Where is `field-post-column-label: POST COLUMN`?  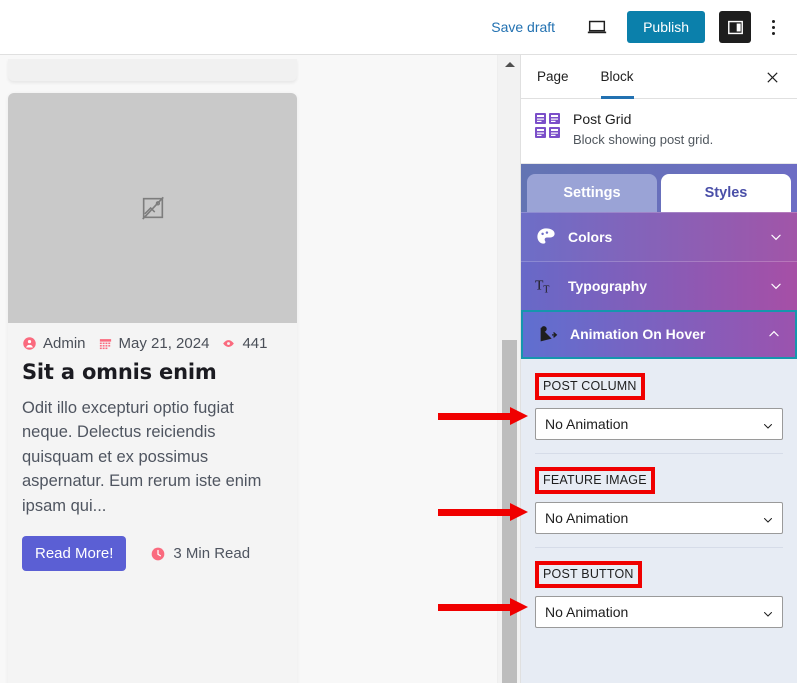 field-post-column-label: POST COLUMN is located at coordinates (590, 386).